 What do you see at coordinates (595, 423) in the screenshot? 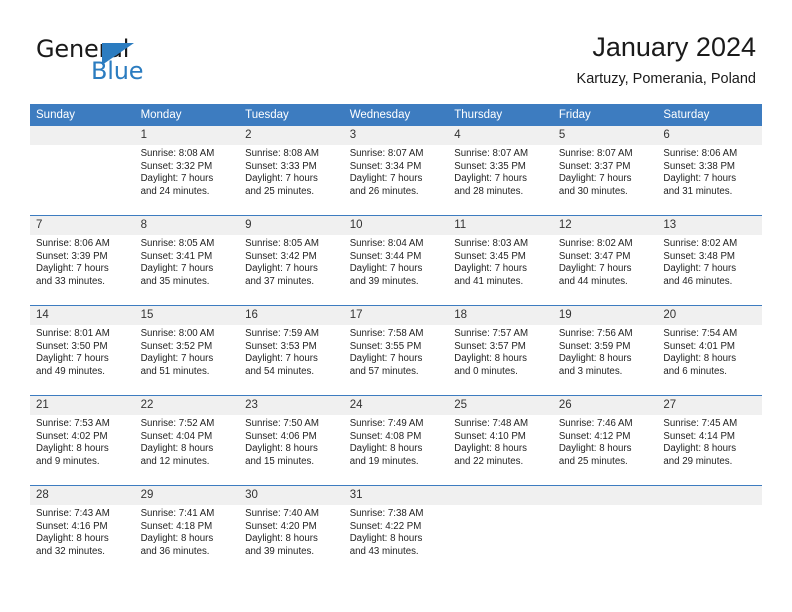
I see `sunrise-text: Sunrise: 7:46 AM` at bounding box center [595, 423].